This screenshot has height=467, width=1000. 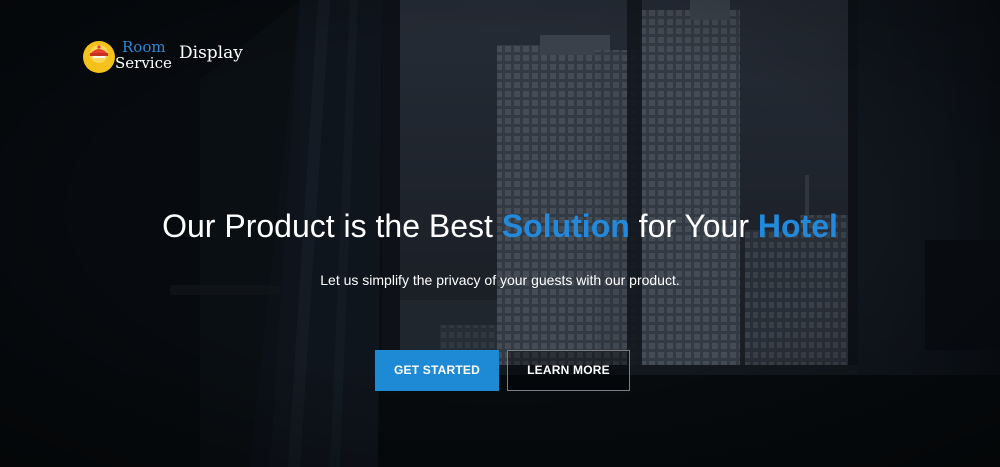 I want to click on brand-name-display: Display, so click(x=211, y=53).